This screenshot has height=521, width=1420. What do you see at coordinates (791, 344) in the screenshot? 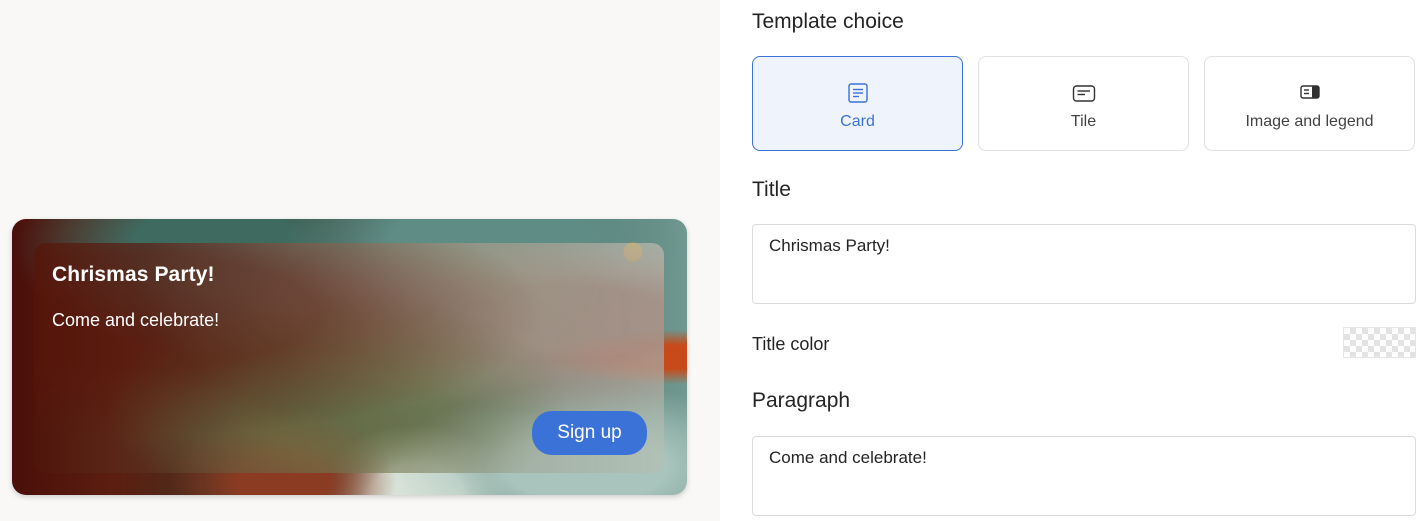
I see `title-color-label: Title color` at bounding box center [791, 344].